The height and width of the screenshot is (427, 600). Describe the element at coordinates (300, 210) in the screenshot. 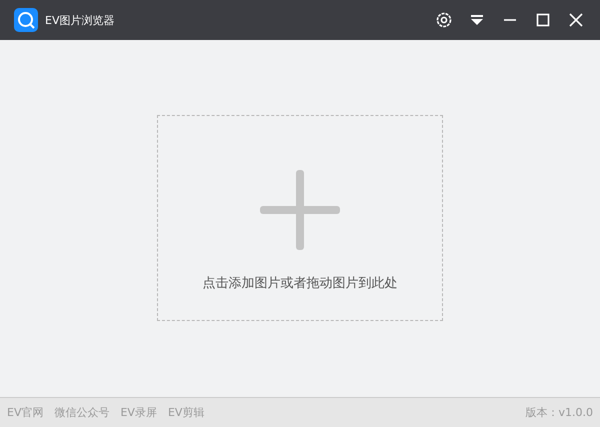

I see `plus-icon` at that location.